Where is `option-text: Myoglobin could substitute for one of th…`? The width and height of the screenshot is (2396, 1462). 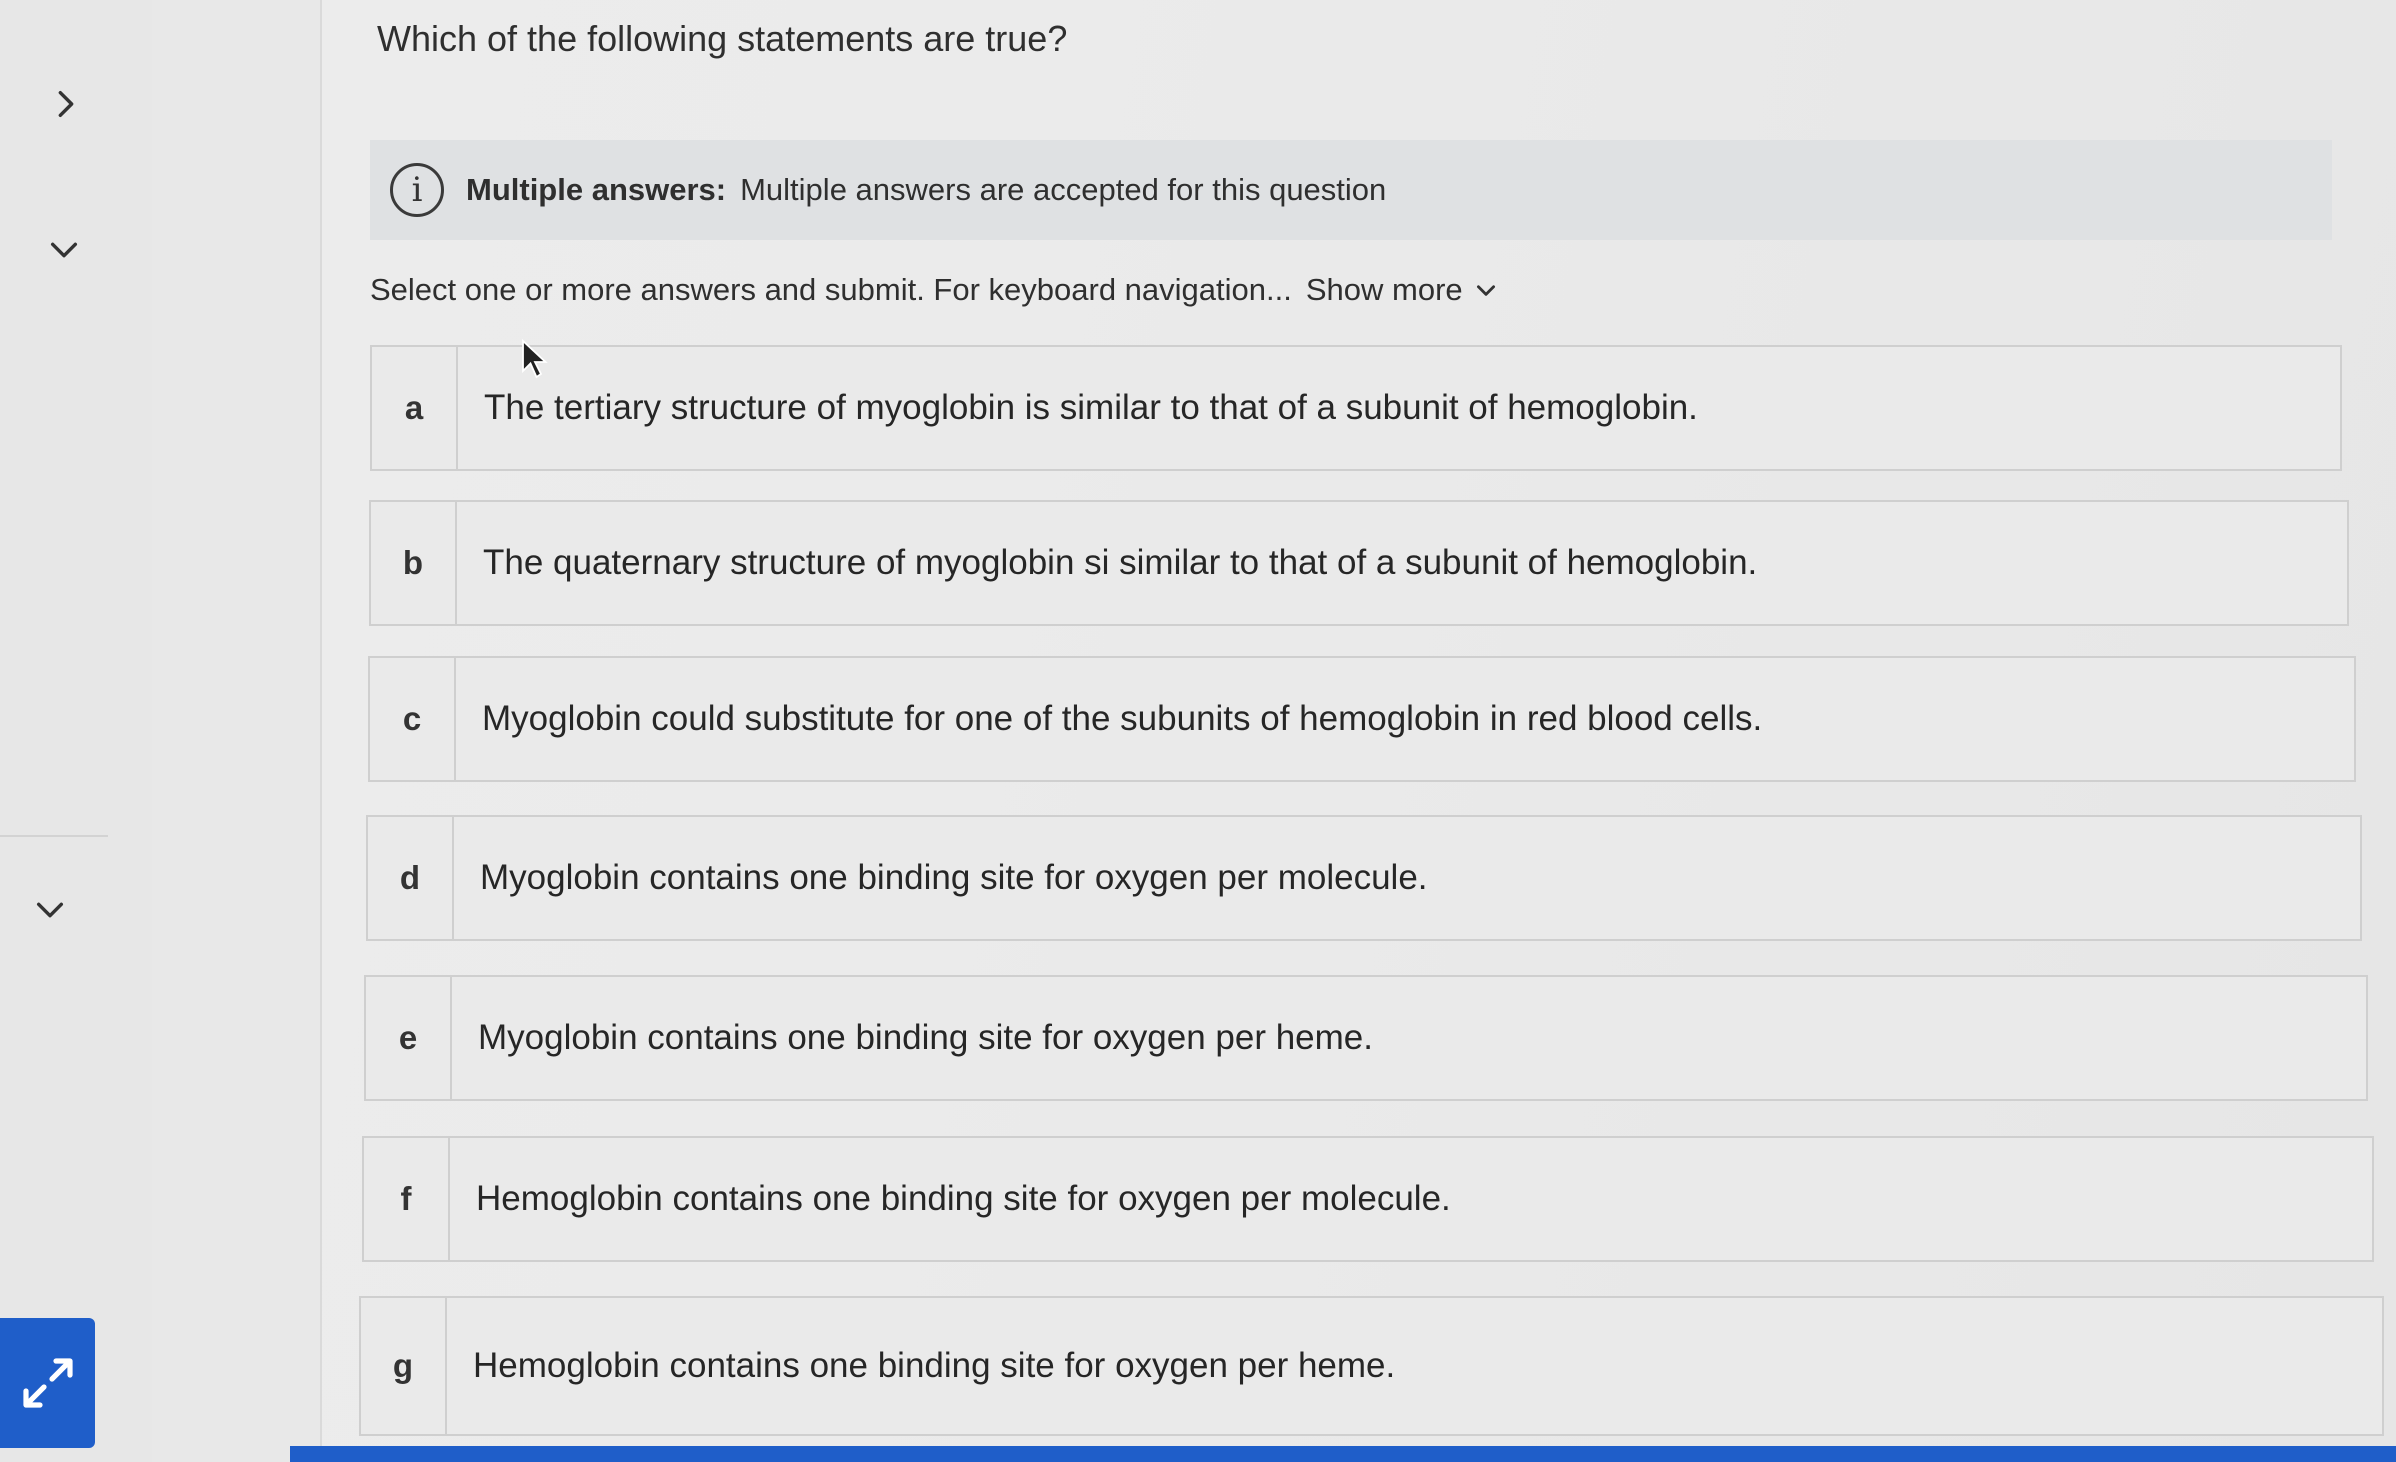
option-text: Myoglobin could substitute for one of th… is located at coordinates (1122, 718).